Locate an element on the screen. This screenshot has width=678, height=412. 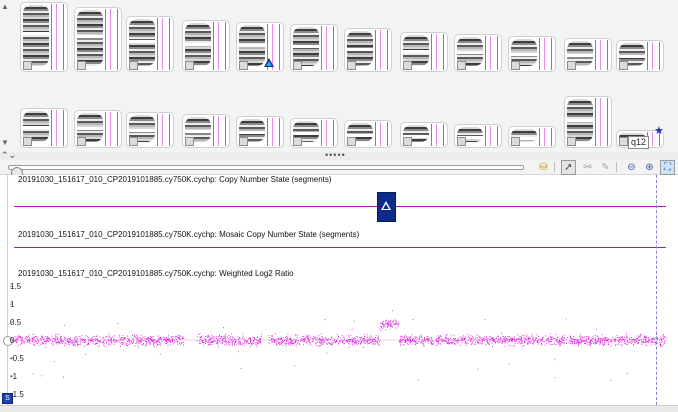
cursor-line is located at coordinates (656, 290).